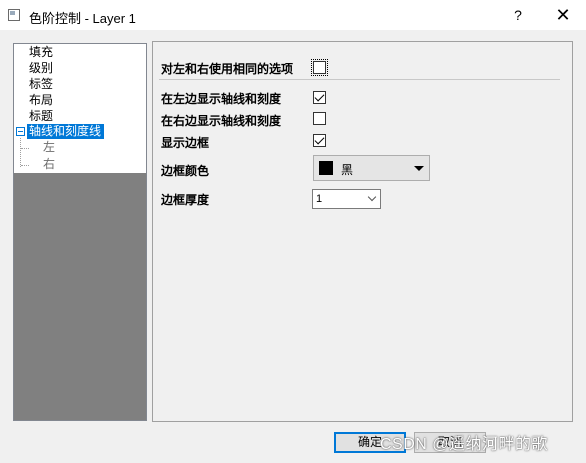 The height and width of the screenshot is (463, 586). Describe the element at coordinates (41, 84) in the screenshot. I see `tree-item-labels: 标签` at that location.